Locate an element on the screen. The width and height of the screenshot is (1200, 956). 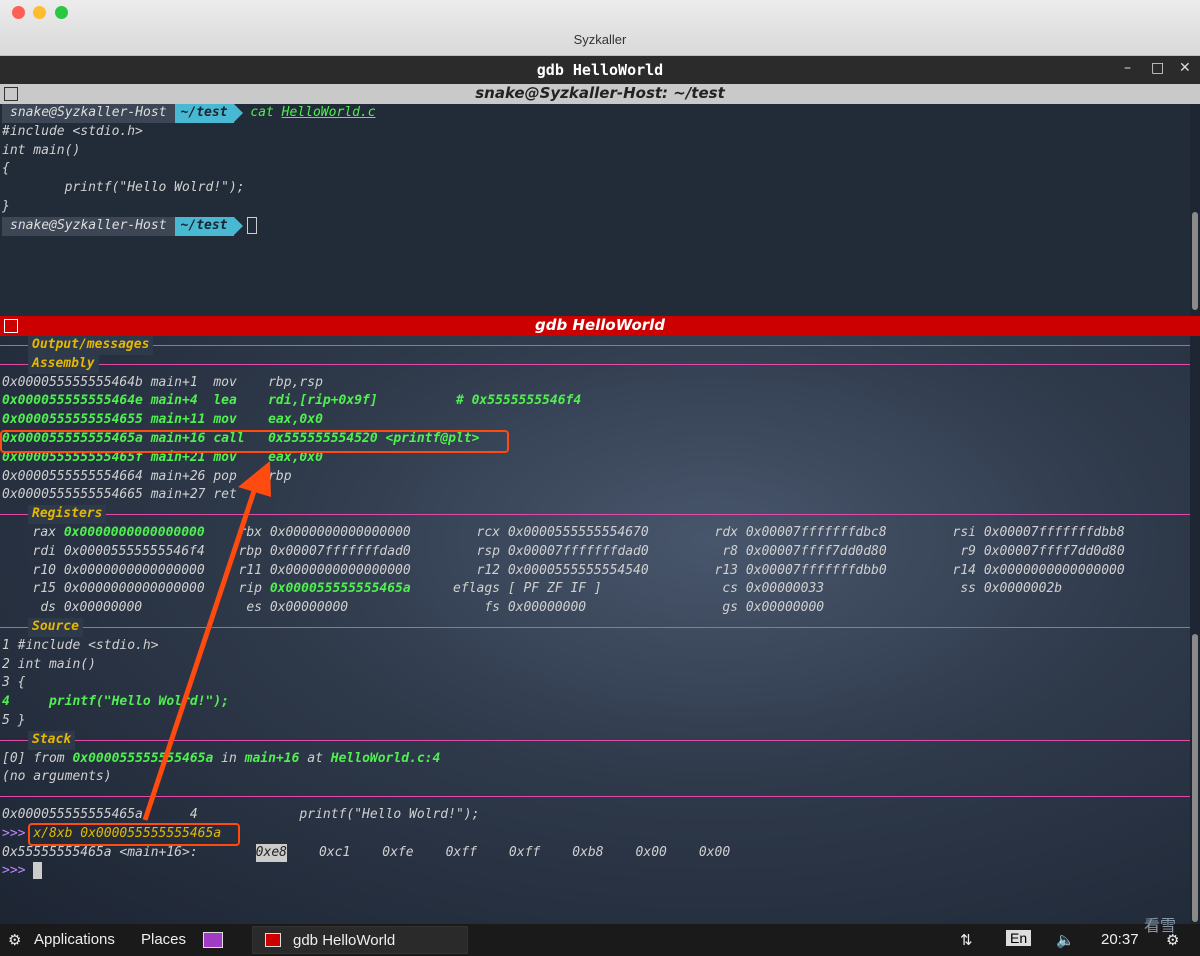
register-cell: r11 0x0000000000000000 is located at coordinates (324, 570).